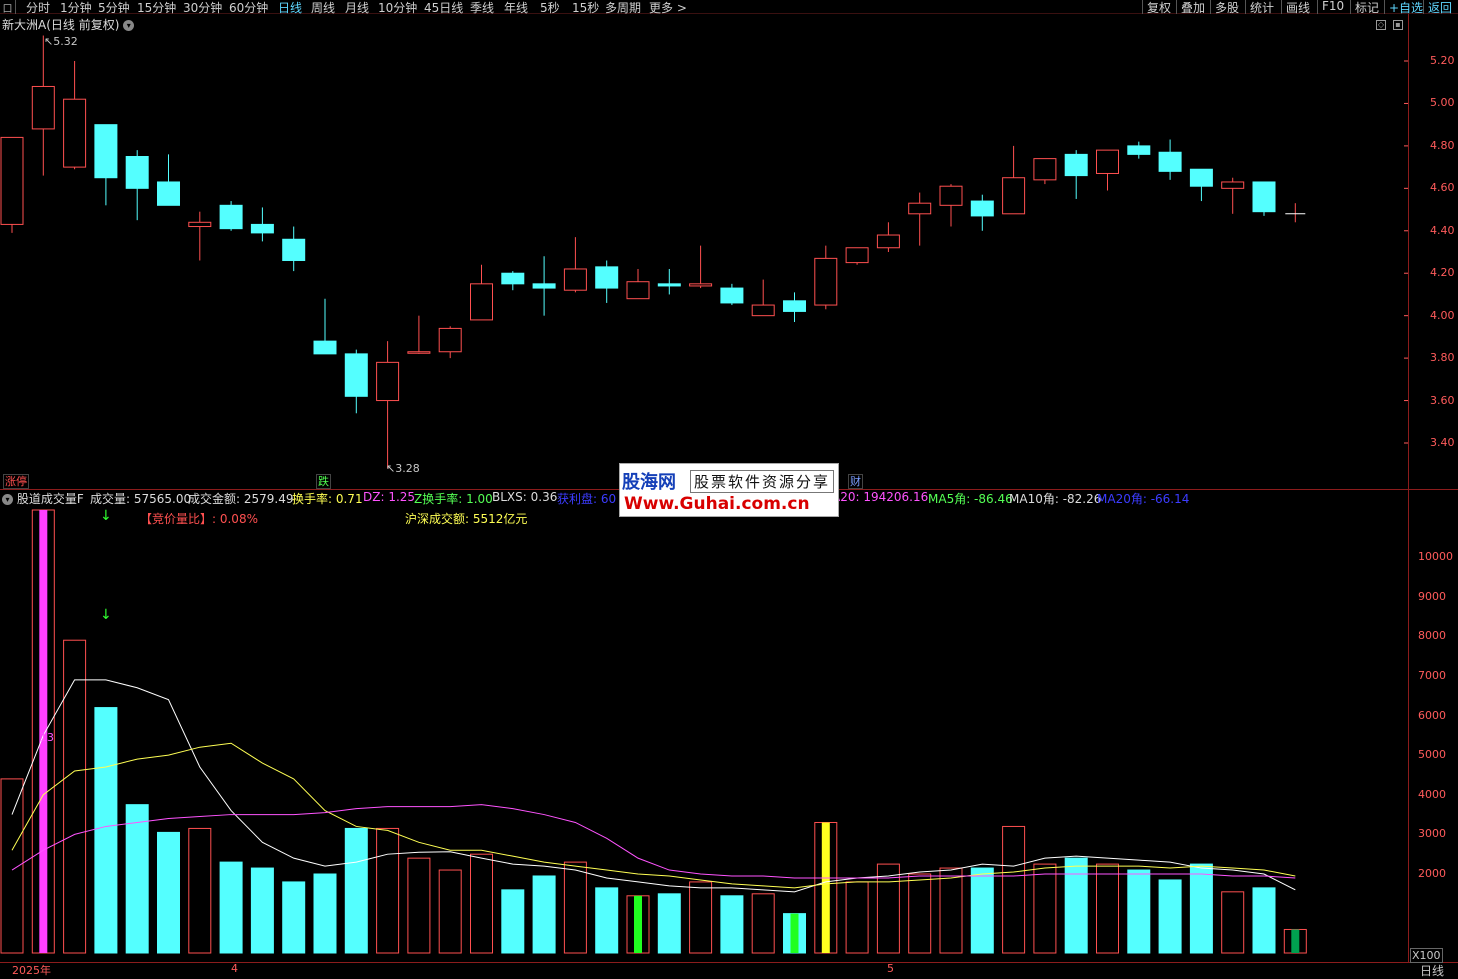 The image size is (1458, 979). What do you see at coordinates (1442, 358) in the screenshot?
I see `price-tick-label: 3.80` at bounding box center [1442, 358].